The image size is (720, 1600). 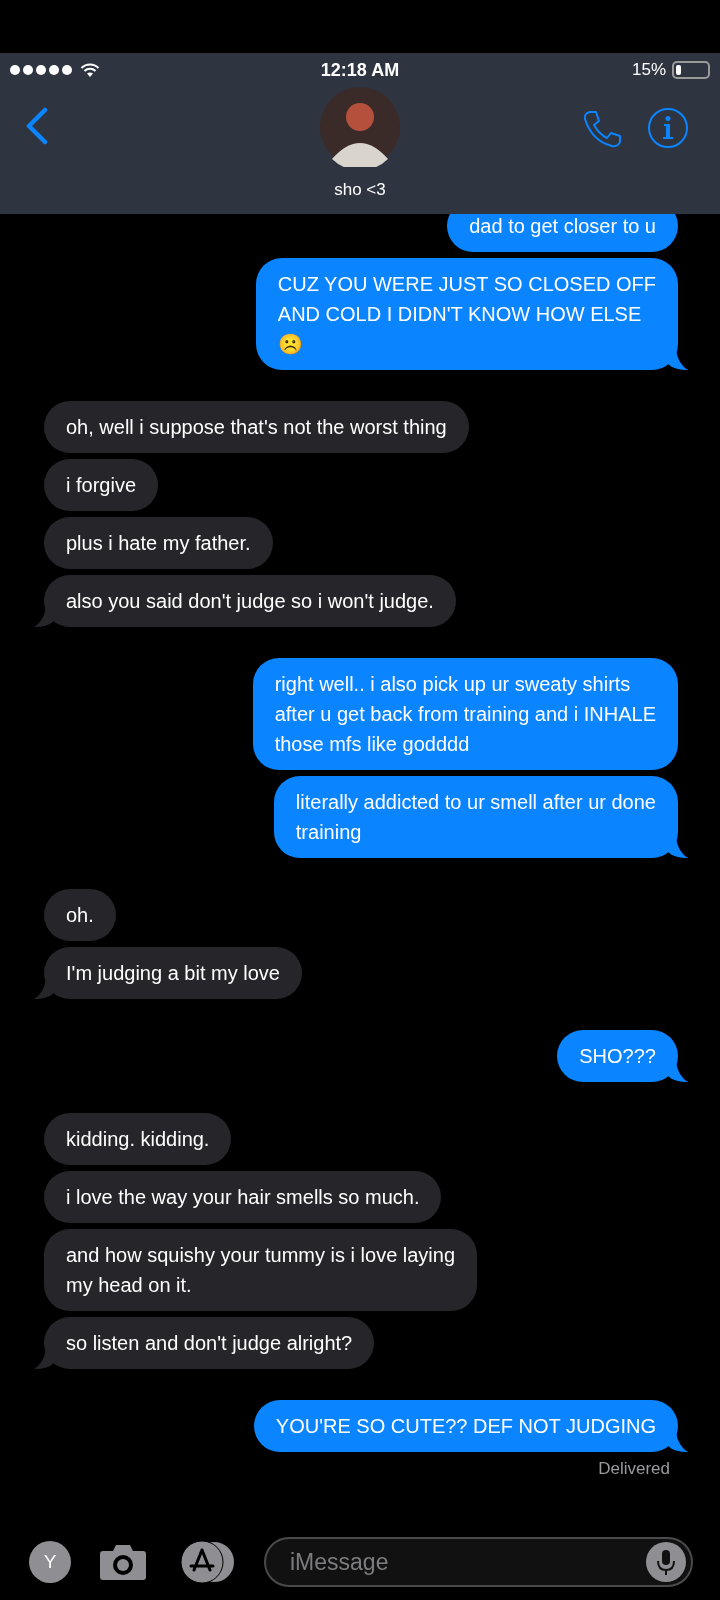 What do you see at coordinates (208, 1562) in the screenshot?
I see `app-store-icon` at bounding box center [208, 1562].